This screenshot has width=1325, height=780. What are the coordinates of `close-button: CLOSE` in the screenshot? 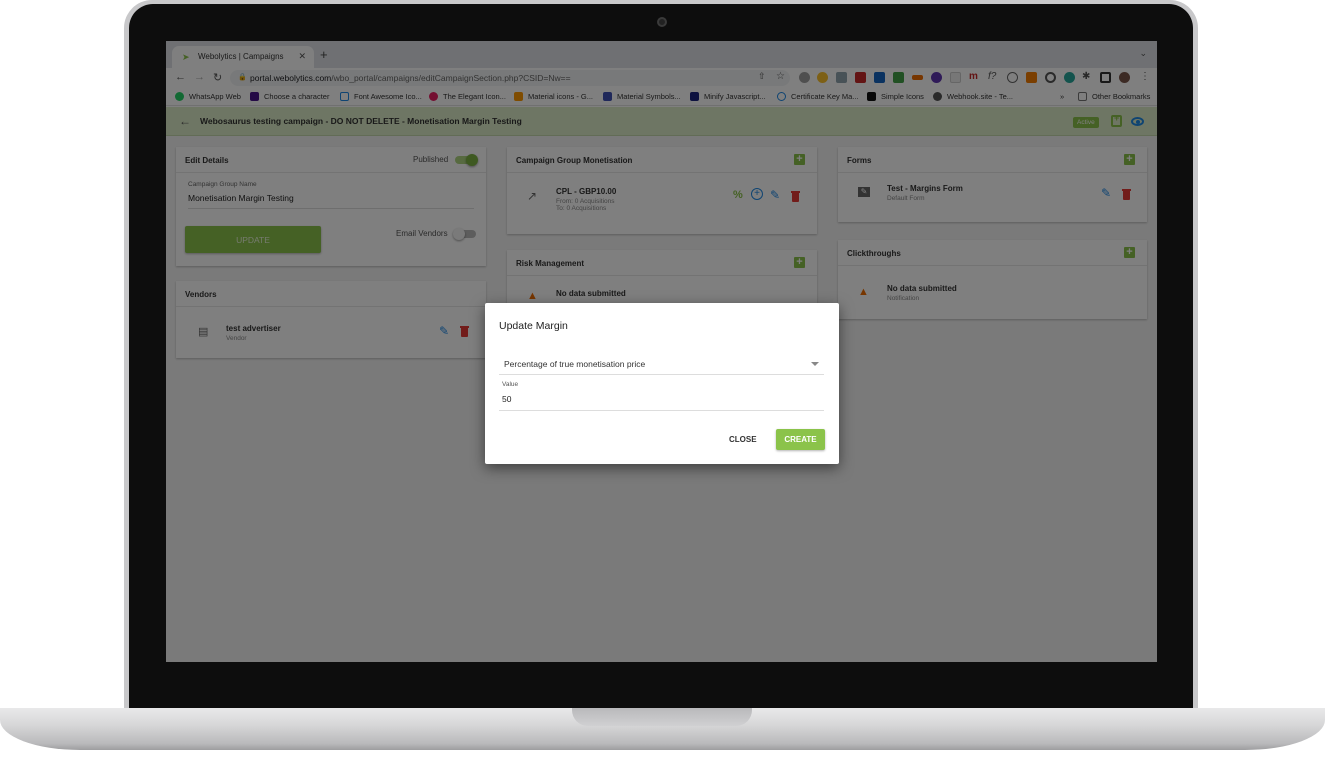 It's located at (743, 439).